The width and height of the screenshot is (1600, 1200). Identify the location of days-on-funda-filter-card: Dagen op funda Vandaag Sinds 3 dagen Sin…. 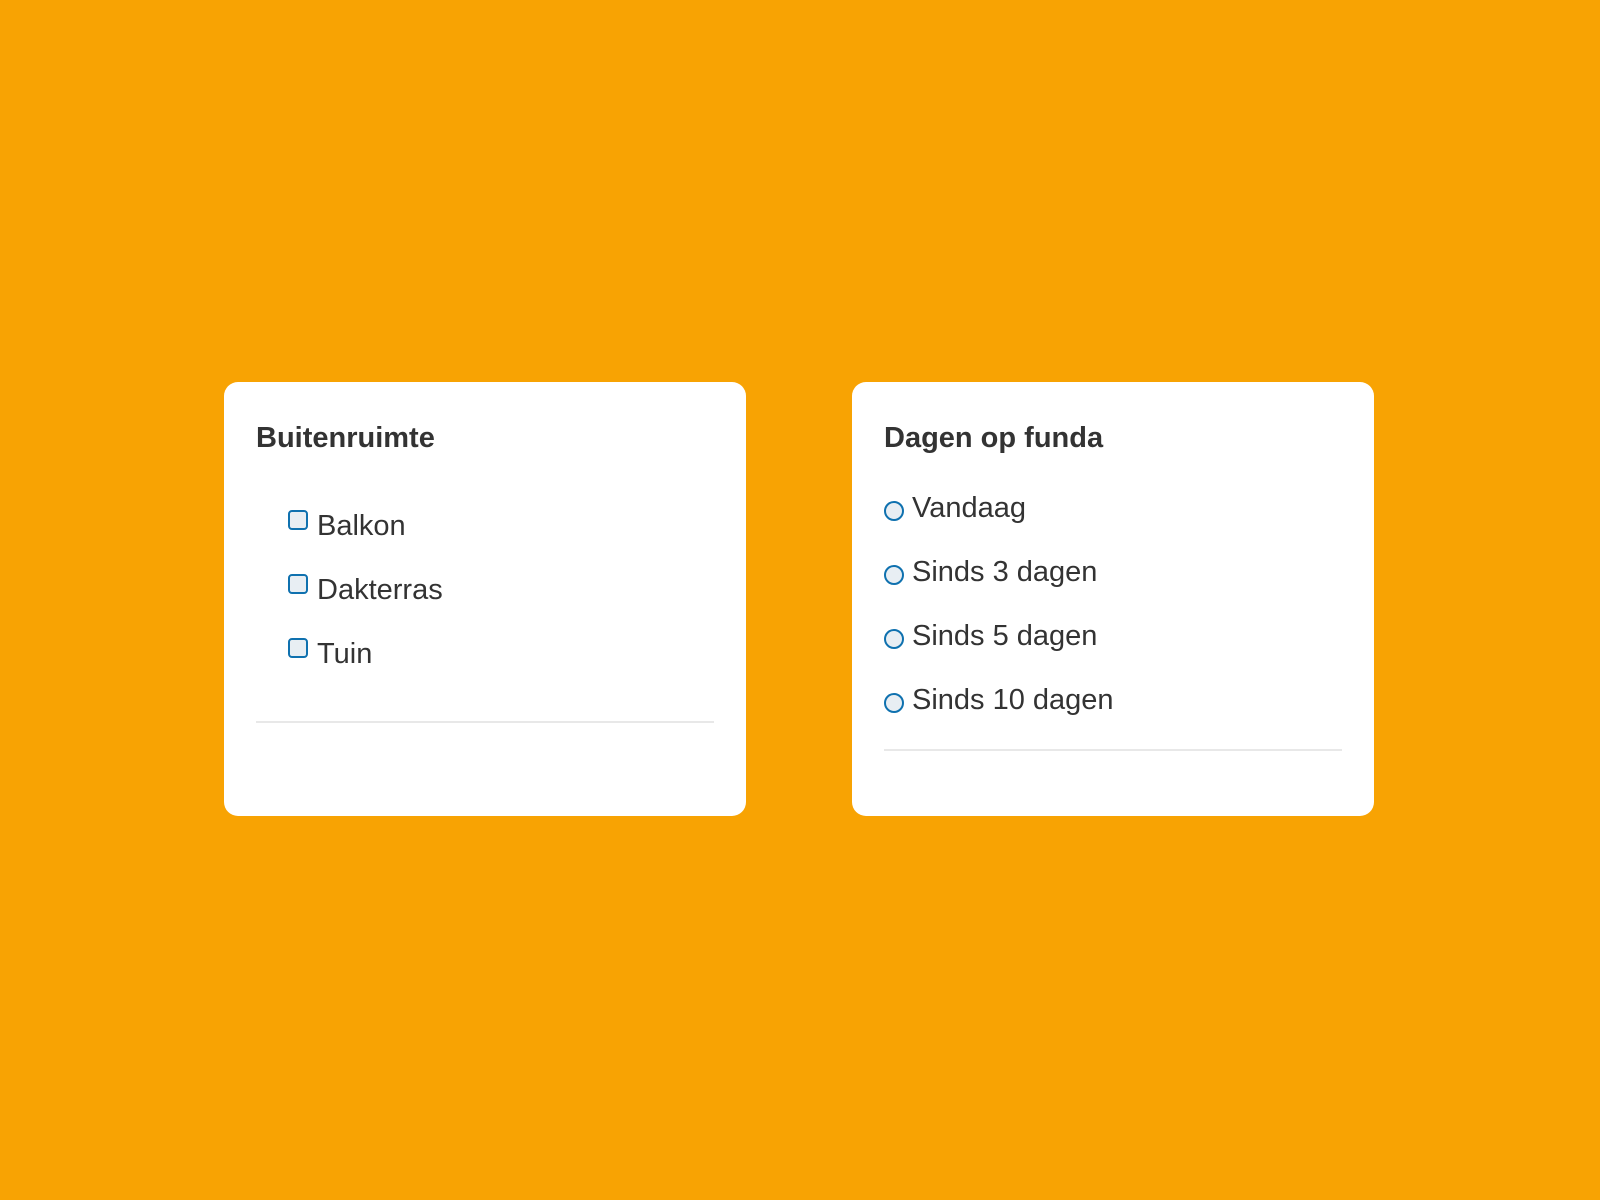
(1113, 599).